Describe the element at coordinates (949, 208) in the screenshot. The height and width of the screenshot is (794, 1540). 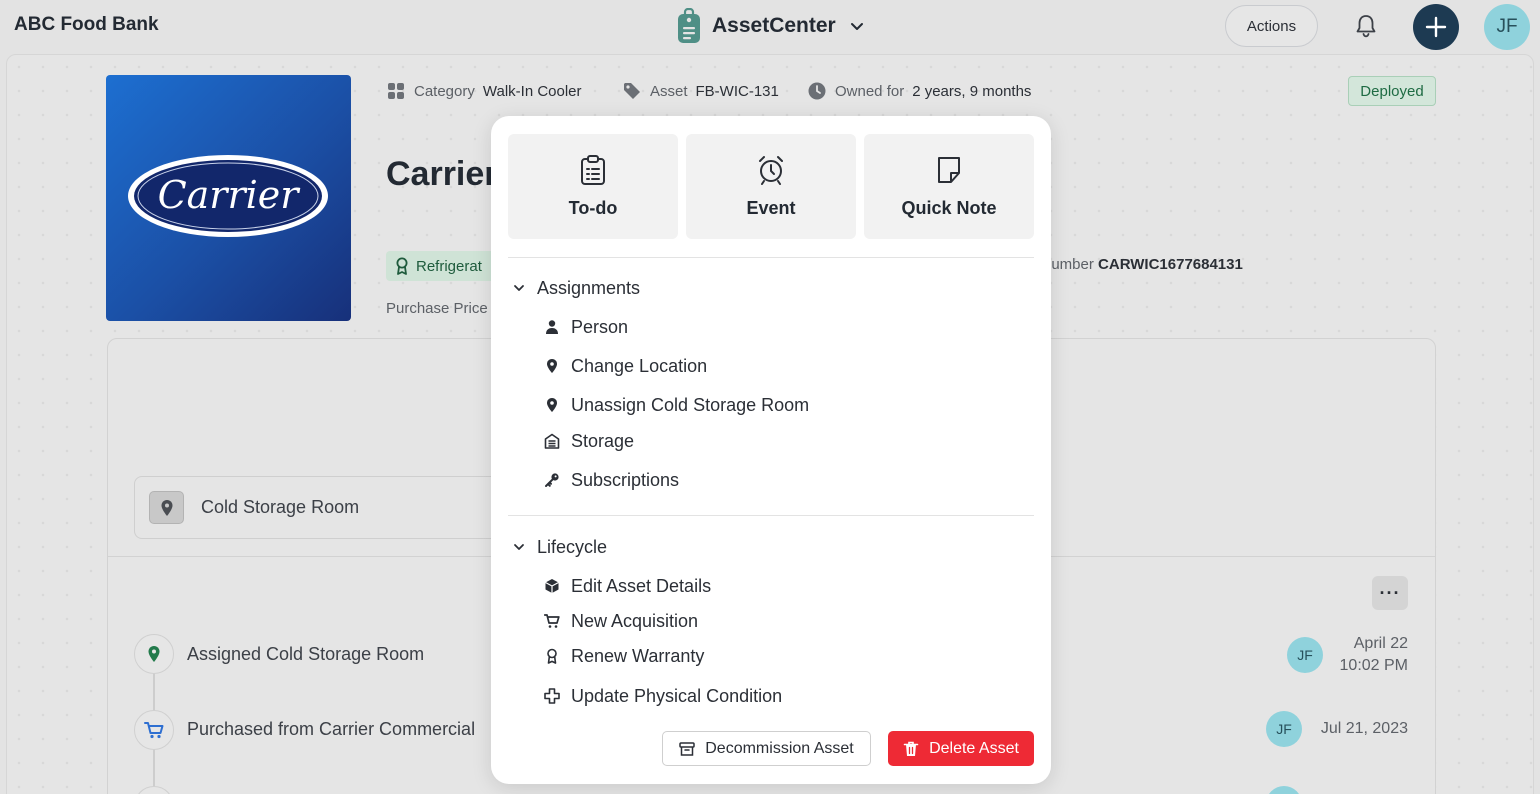
I see `quick-note-label: Quick Note` at that location.